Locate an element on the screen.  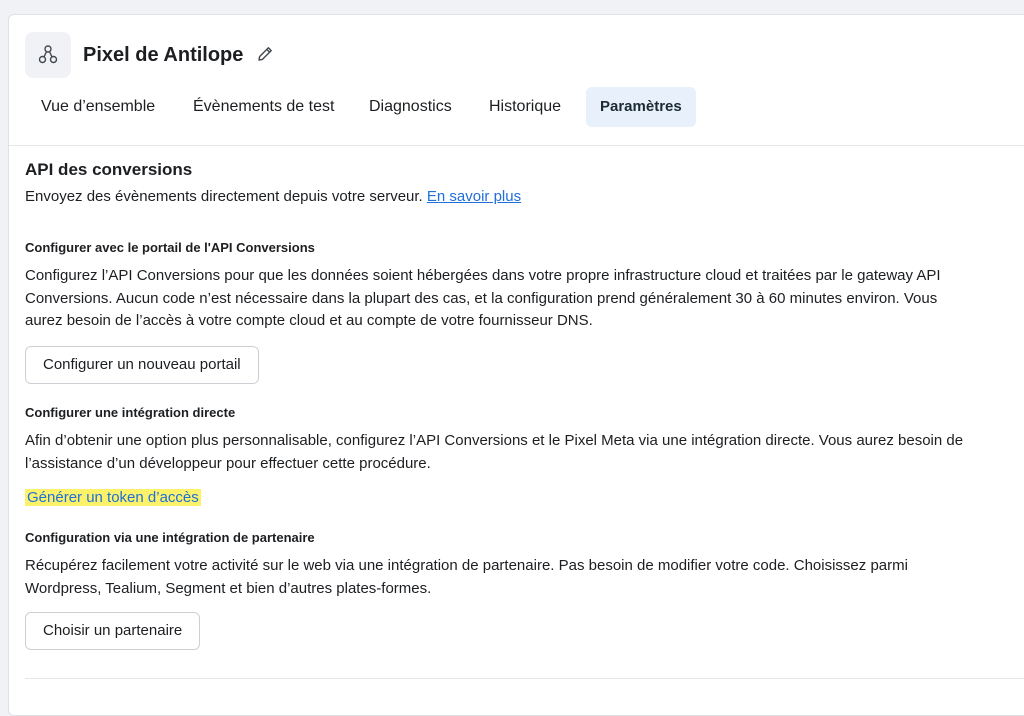
divider is located at coordinates (524, 678).